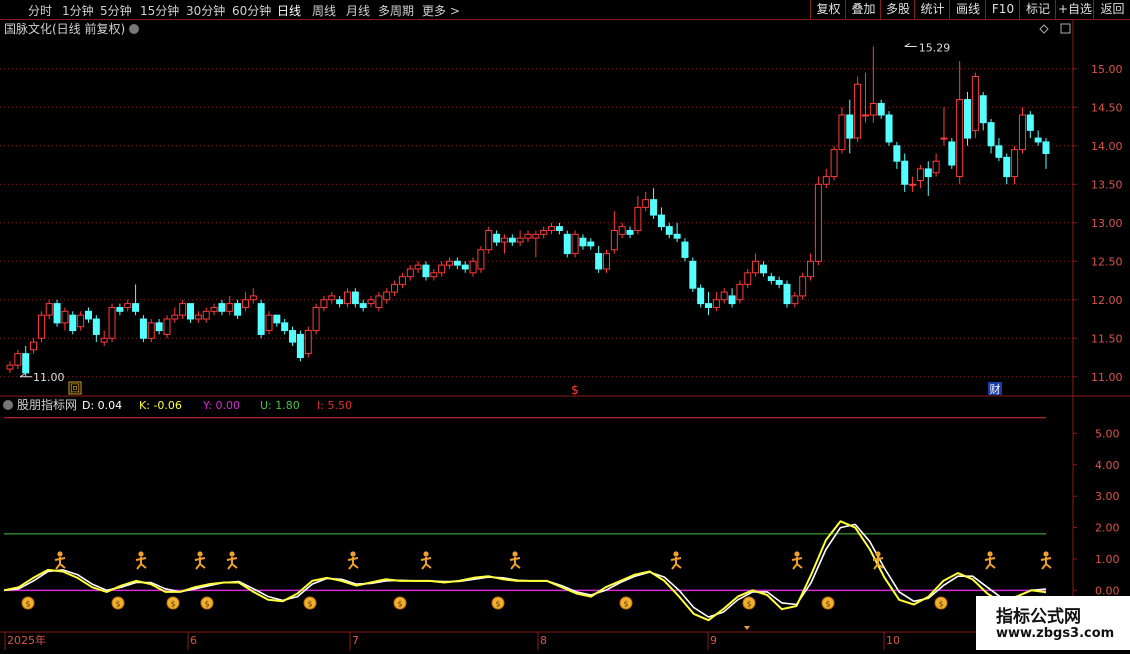 The width and height of the screenshot is (1130, 654). I want to click on indicator-tick-label: 2.00, so click(1107, 528).